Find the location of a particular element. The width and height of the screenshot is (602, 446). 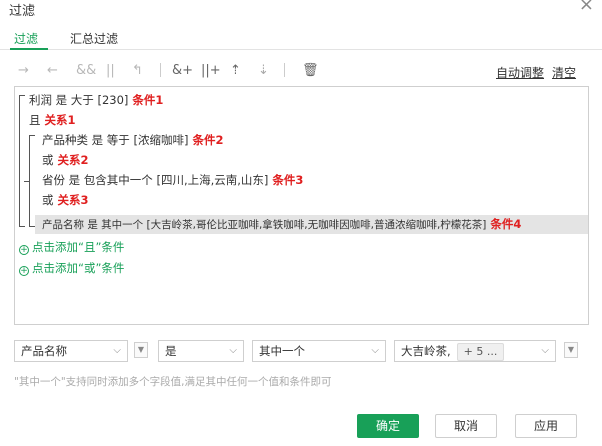

inner-brace-tip is located at coordinates (26, 181).